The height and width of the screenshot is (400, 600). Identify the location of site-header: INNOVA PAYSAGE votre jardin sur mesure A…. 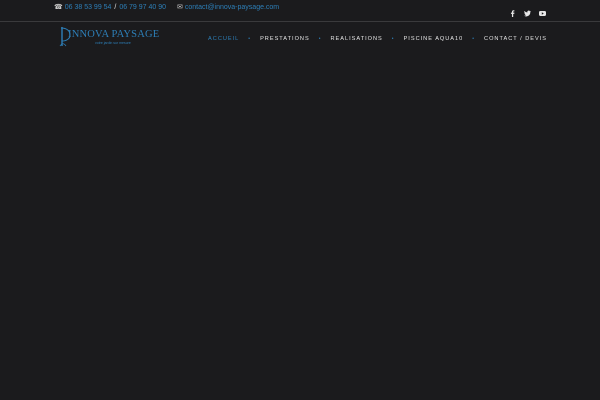
(300, 40).